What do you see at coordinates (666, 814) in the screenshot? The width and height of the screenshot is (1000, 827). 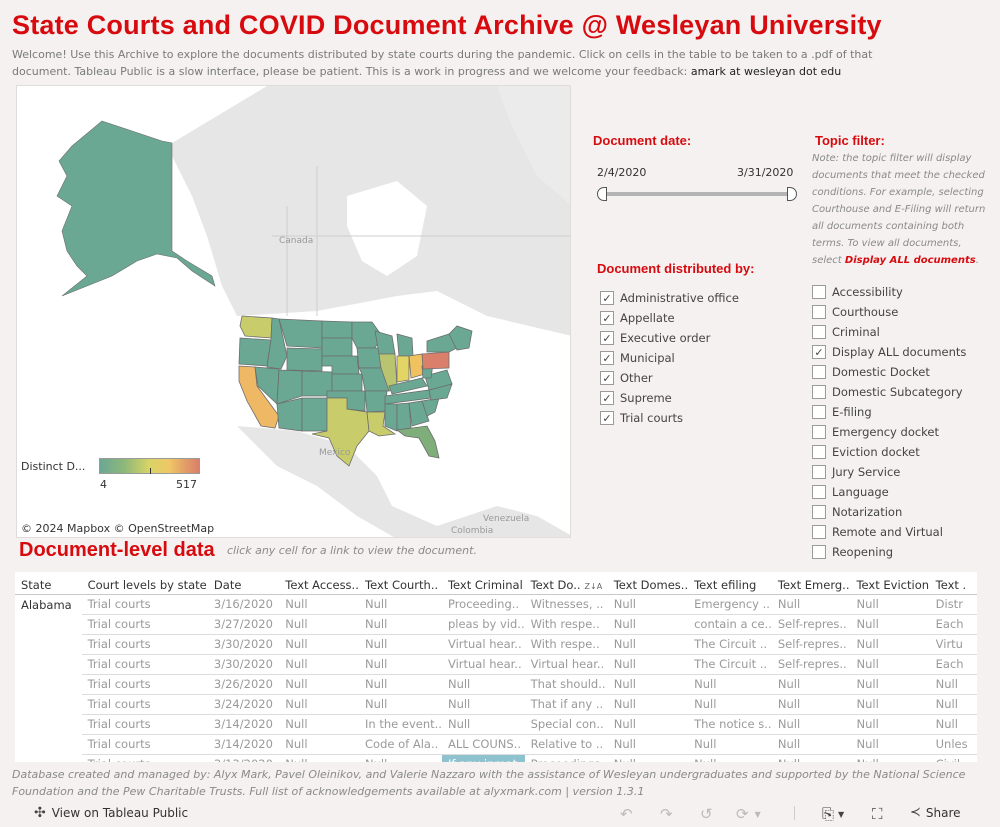 I see `redo-button: ↷` at bounding box center [666, 814].